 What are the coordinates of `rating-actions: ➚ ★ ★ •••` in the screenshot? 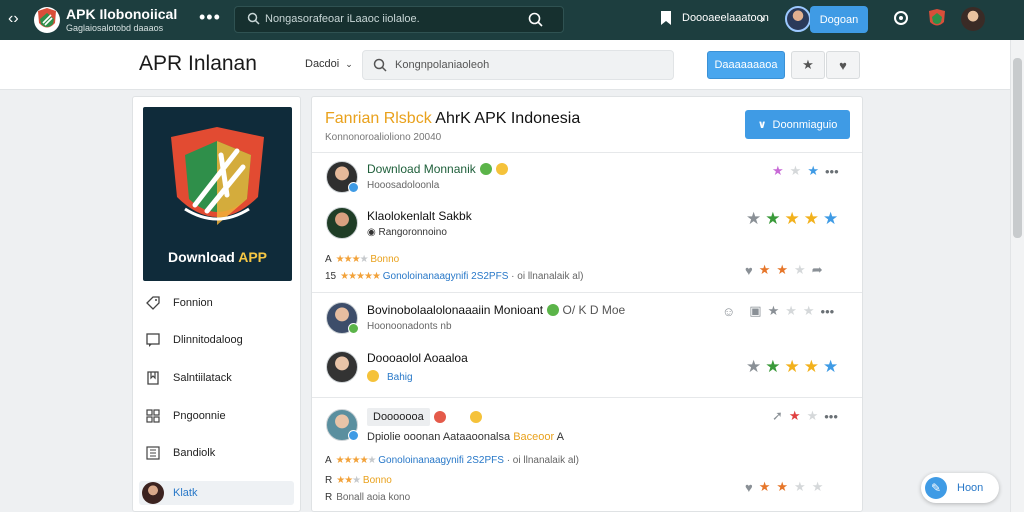 It's located at (805, 416).